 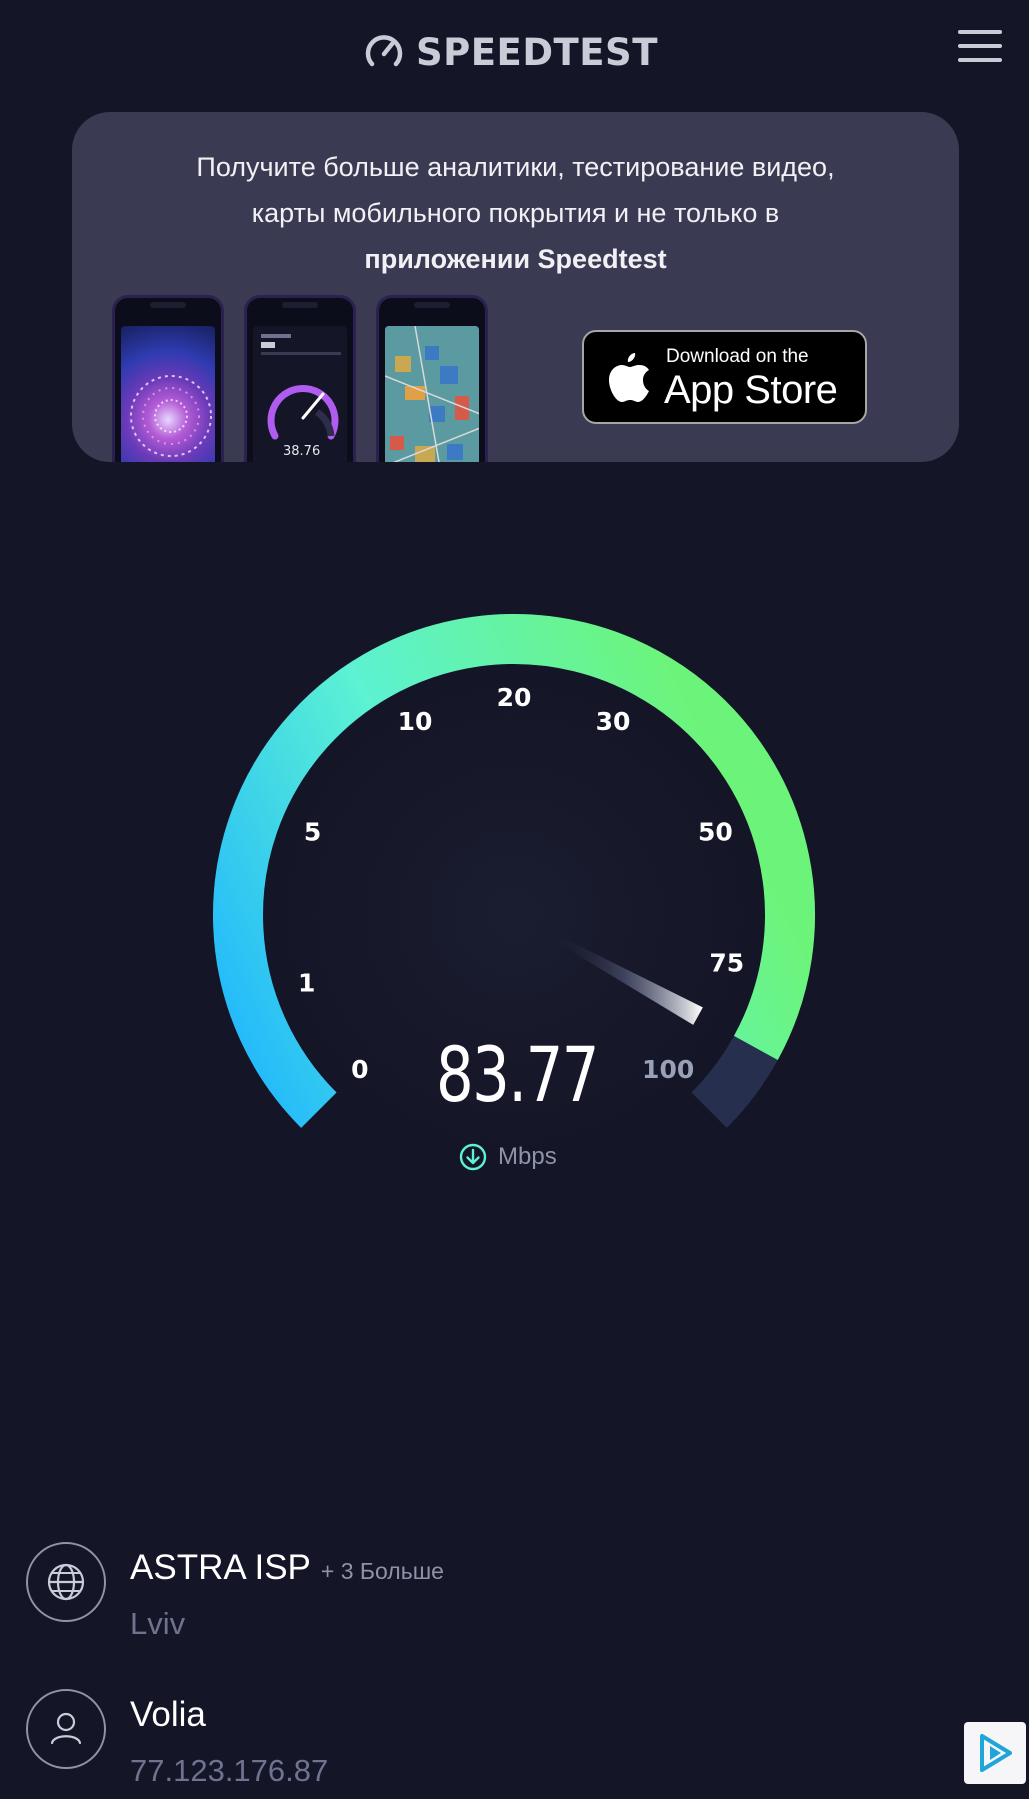 What do you see at coordinates (66, 1582) in the screenshot?
I see `globe-icon` at bounding box center [66, 1582].